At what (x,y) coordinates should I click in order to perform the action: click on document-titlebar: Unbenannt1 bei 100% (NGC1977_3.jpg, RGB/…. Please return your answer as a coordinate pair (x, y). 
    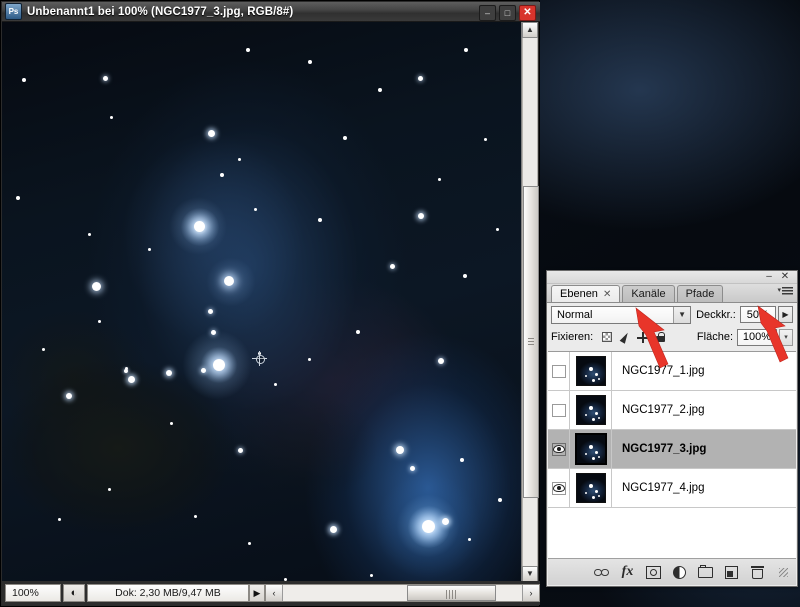
    Looking at the image, I should click on (271, 12).